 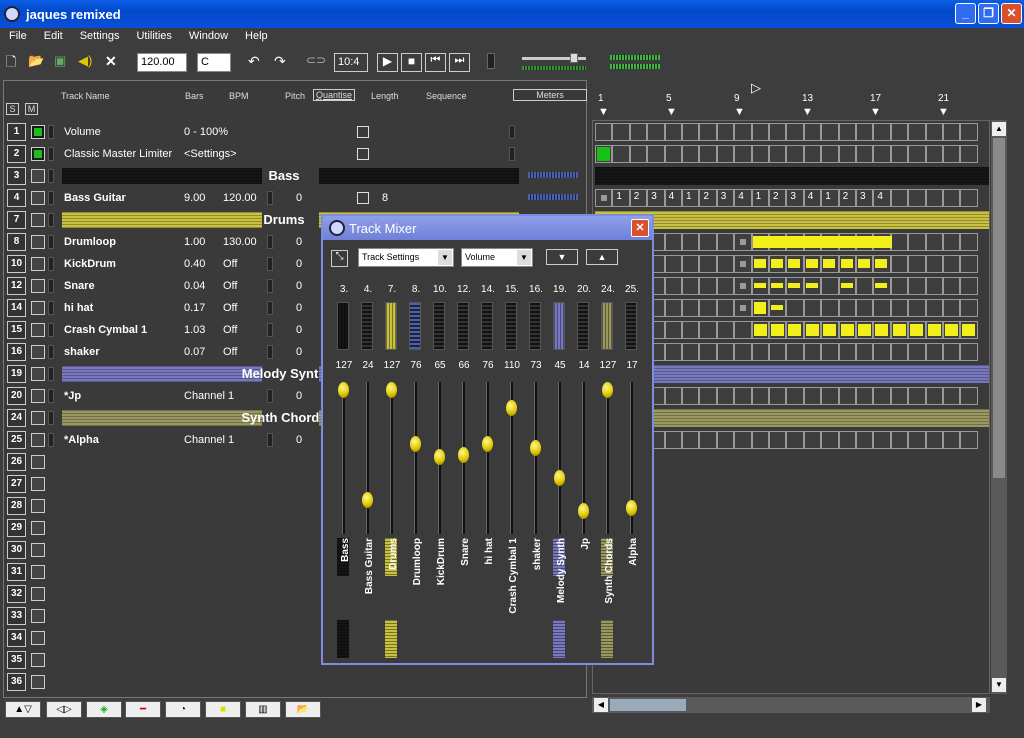 I want to click on menu-window: Window, so click(x=208, y=37).